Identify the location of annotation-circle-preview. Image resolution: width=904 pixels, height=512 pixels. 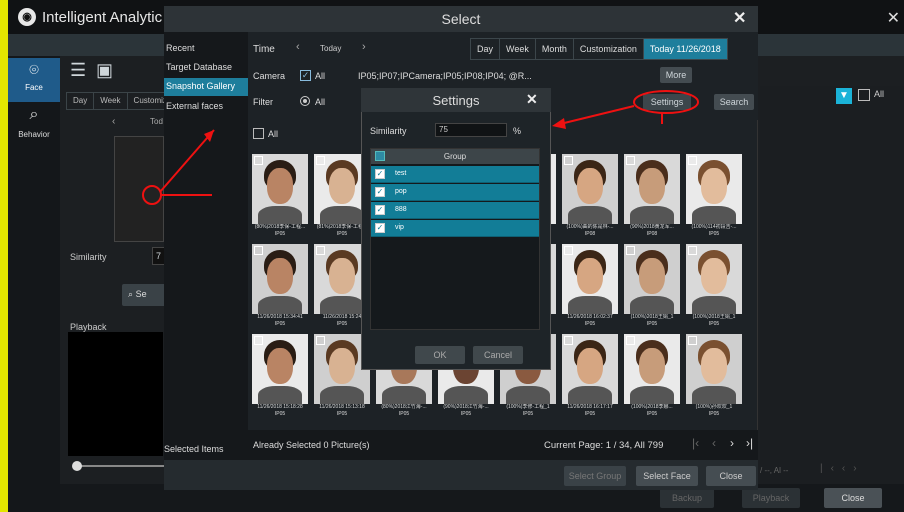
(152, 195).